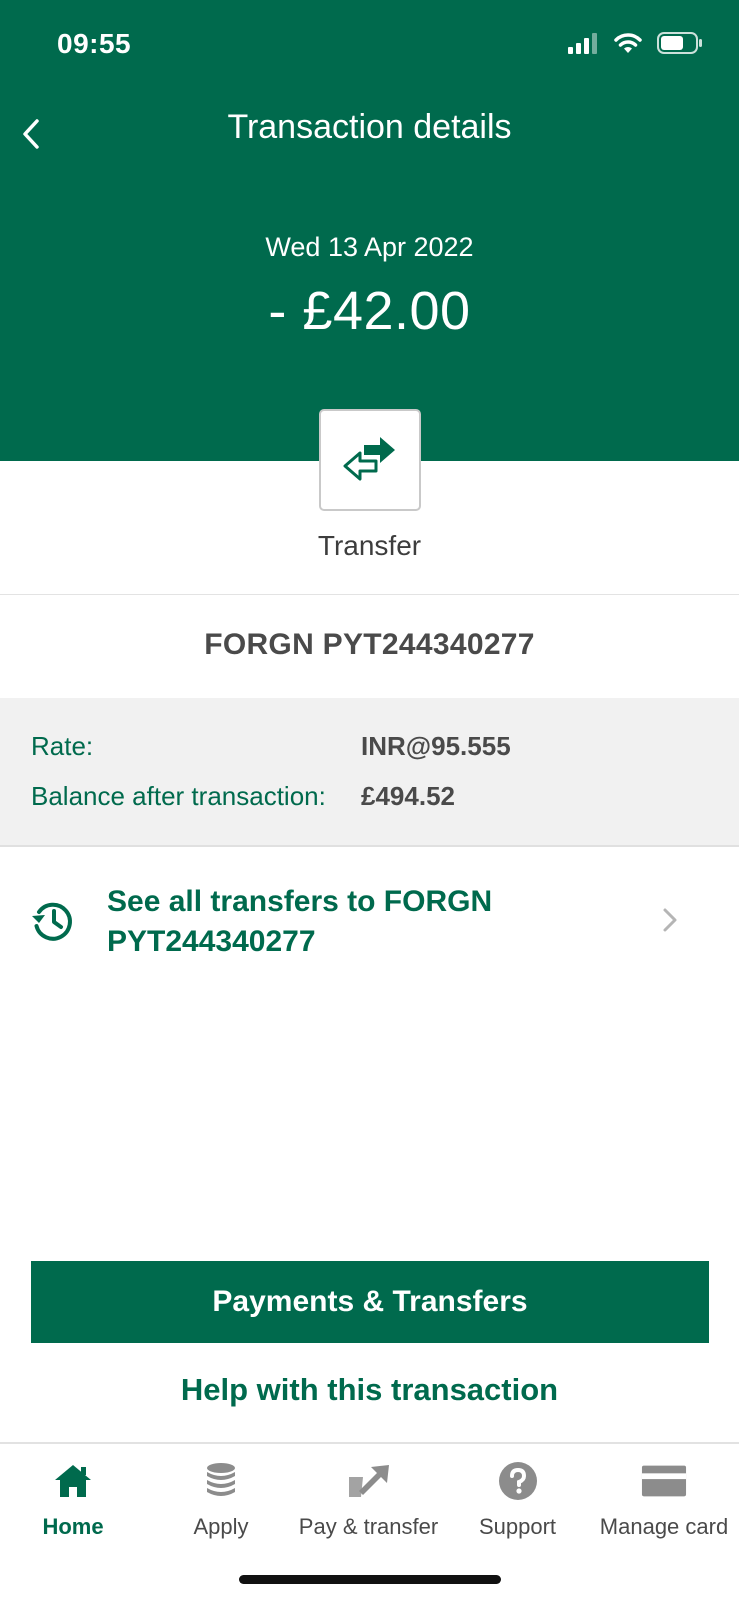 The width and height of the screenshot is (739, 1600). Describe the element at coordinates (369, 594) in the screenshot. I see `divider` at that location.